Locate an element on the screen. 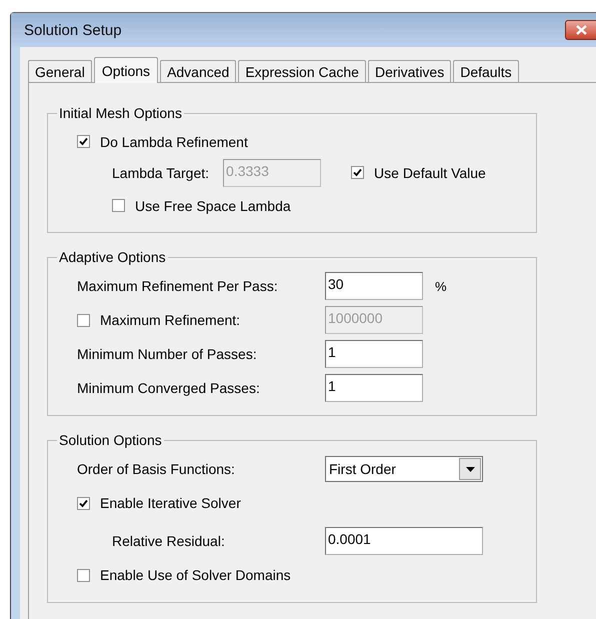  tab: Defaults is located at coordinates (486, 71).